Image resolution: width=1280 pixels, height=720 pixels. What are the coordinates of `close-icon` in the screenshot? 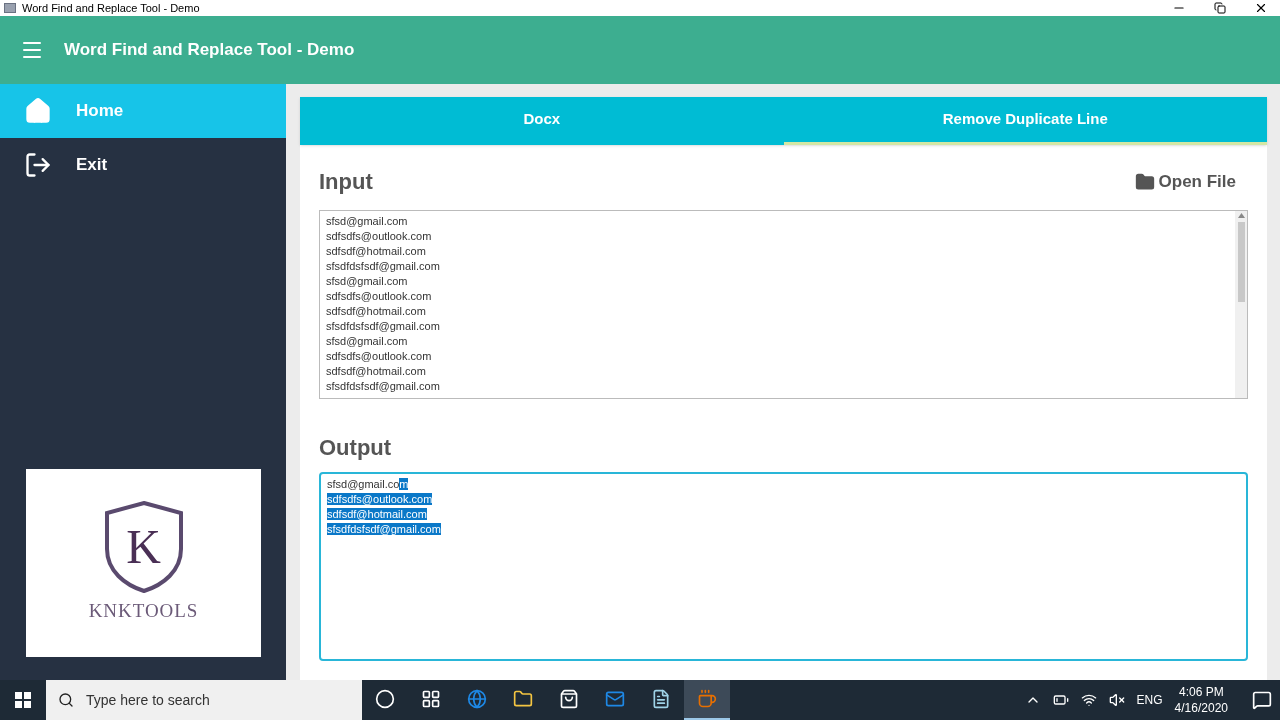 It's located at (1261, 8).